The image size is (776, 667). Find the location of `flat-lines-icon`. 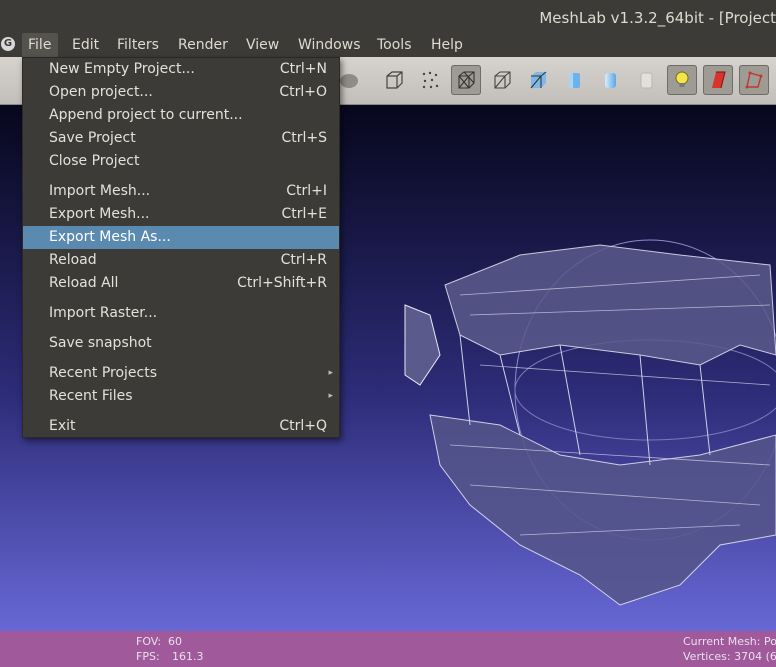

flat-lines-icon is located at coordinates (538, 80).